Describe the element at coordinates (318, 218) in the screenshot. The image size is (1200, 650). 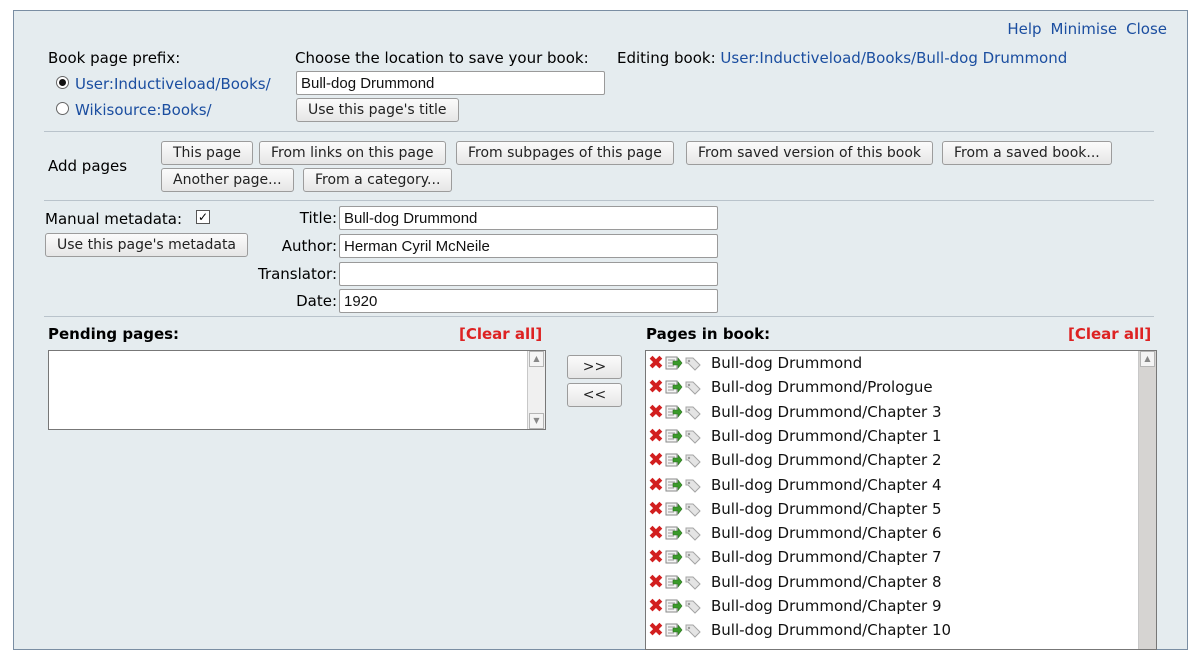
I see `title-label: Title:` at that location.